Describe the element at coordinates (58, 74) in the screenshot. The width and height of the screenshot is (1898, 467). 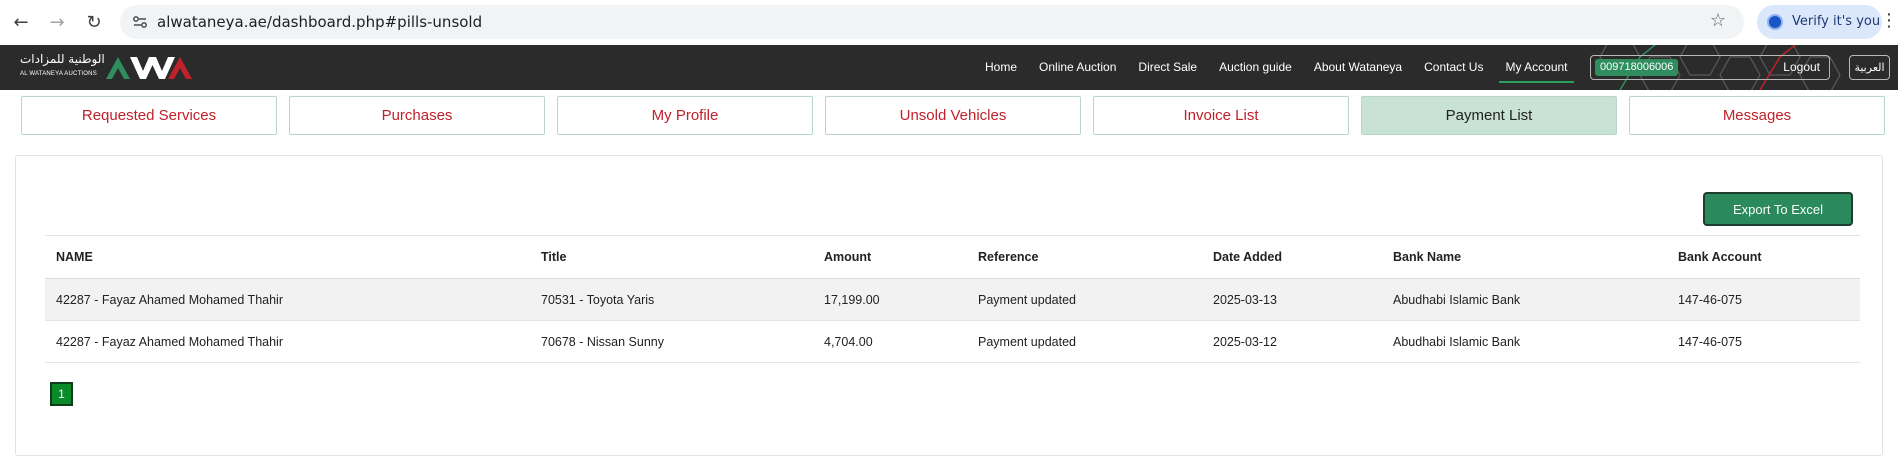
I see `logo-english-text: AL WATANEYA AUCTIONS` at that location.